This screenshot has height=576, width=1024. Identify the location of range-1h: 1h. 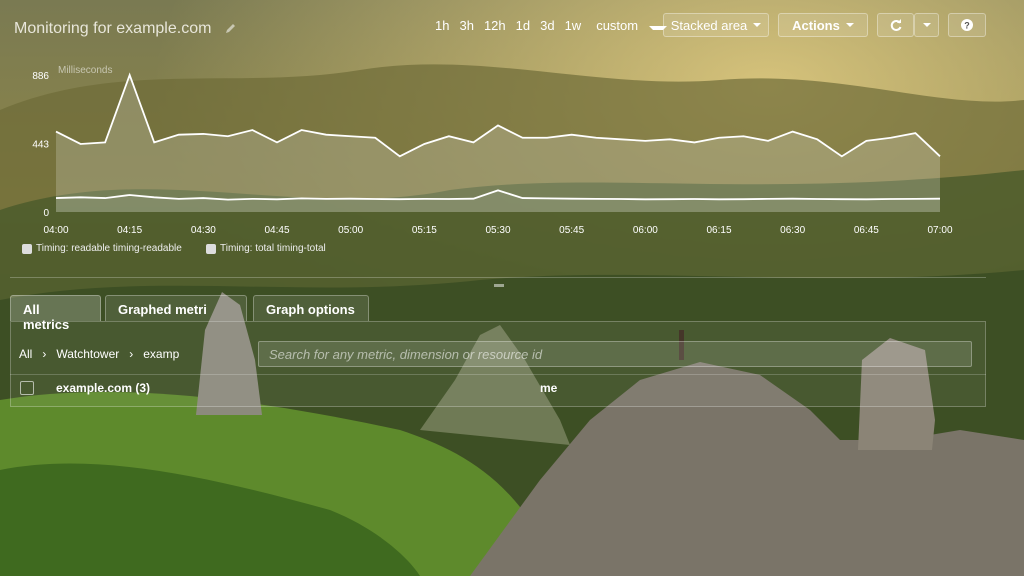
(442, 25).